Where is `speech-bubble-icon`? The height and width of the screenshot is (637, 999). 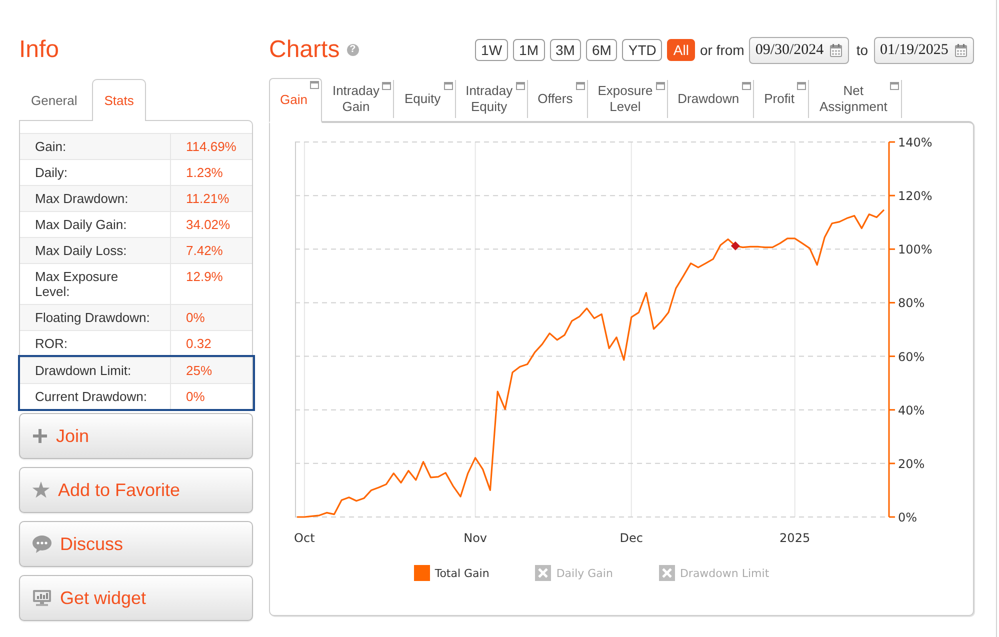 speech-bubble-icon is located at coordinates (42, 544).